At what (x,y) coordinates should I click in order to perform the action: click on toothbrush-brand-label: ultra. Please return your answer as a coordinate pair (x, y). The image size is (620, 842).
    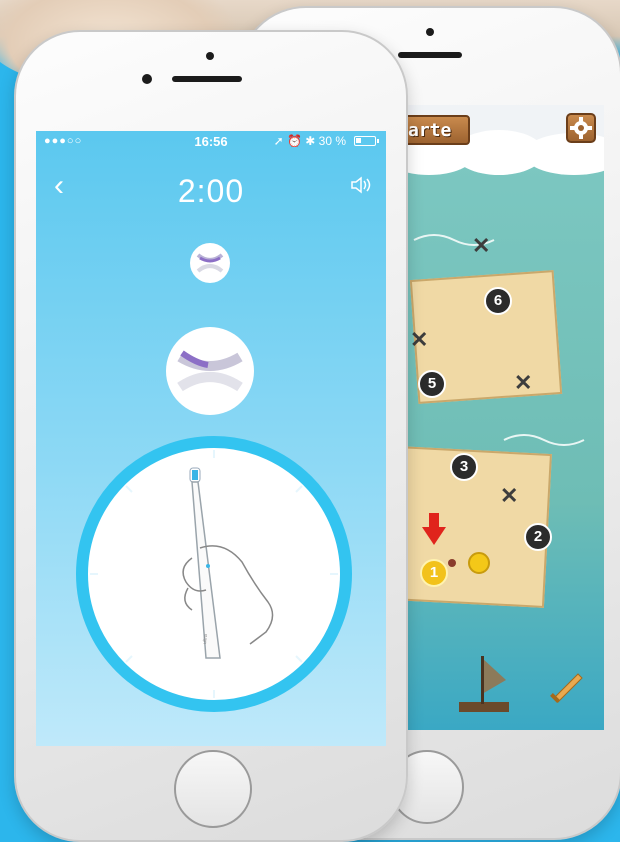
    Looking at the image, I should click on (205, 639).